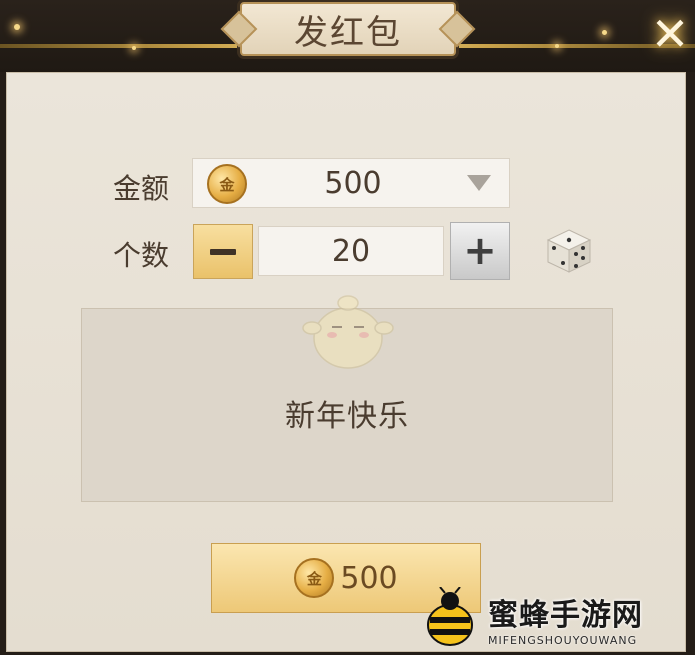 This screenshot has width=695, height=655. I want to click on decrease-count-button, so click(223, 251).